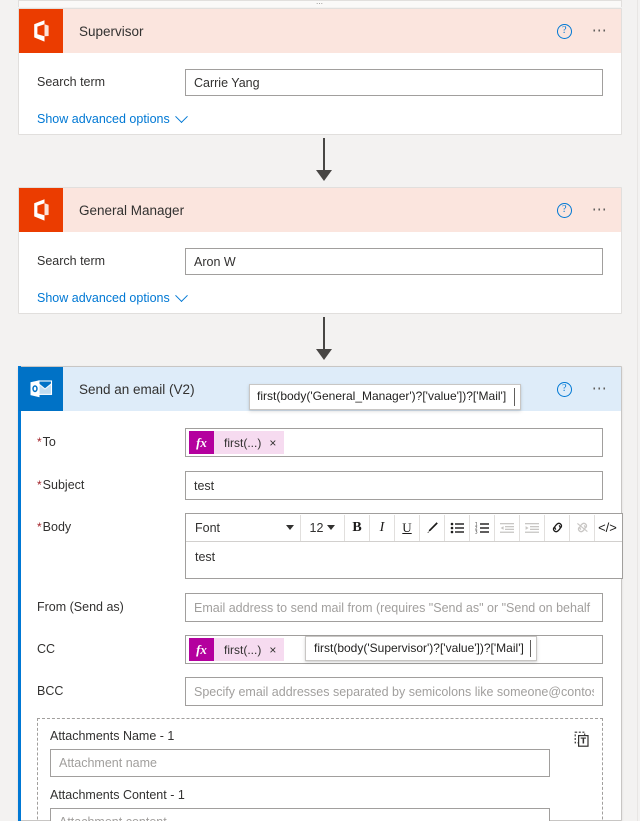 The height and width of the screenshot is (821, 640). I want to click on card-header: Supervisor ? ⋯, so click(320, 31).